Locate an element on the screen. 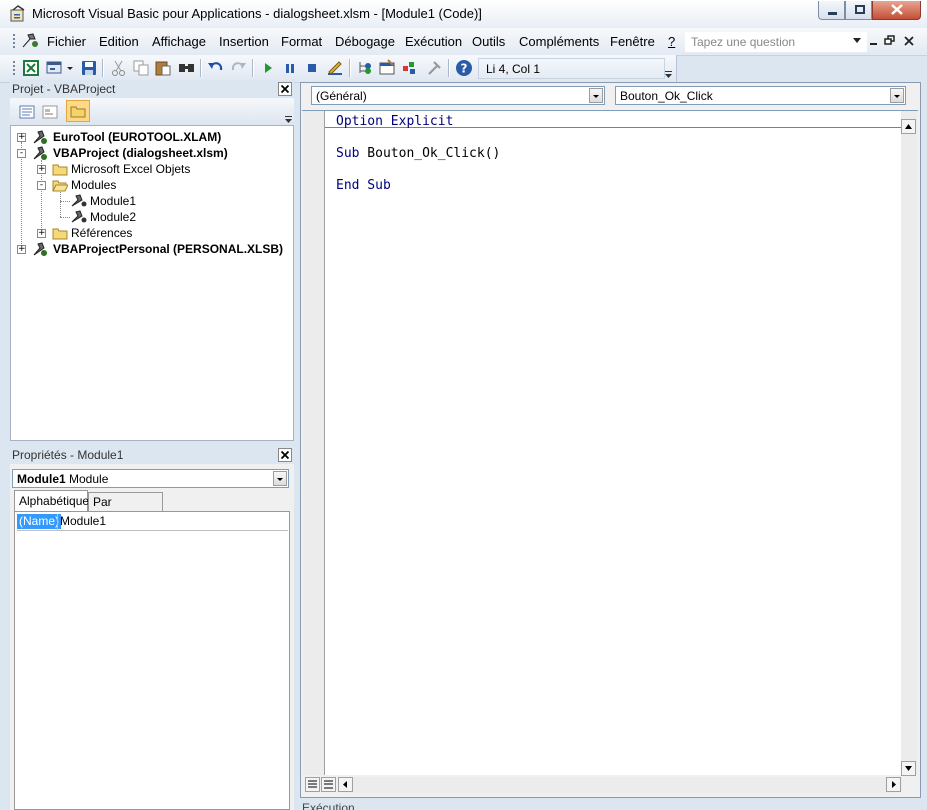 Image resolution: width=927 pixels, height=810 pixels. cursor-position: Li 4, Col 1 is located at coordinates (571, 68).